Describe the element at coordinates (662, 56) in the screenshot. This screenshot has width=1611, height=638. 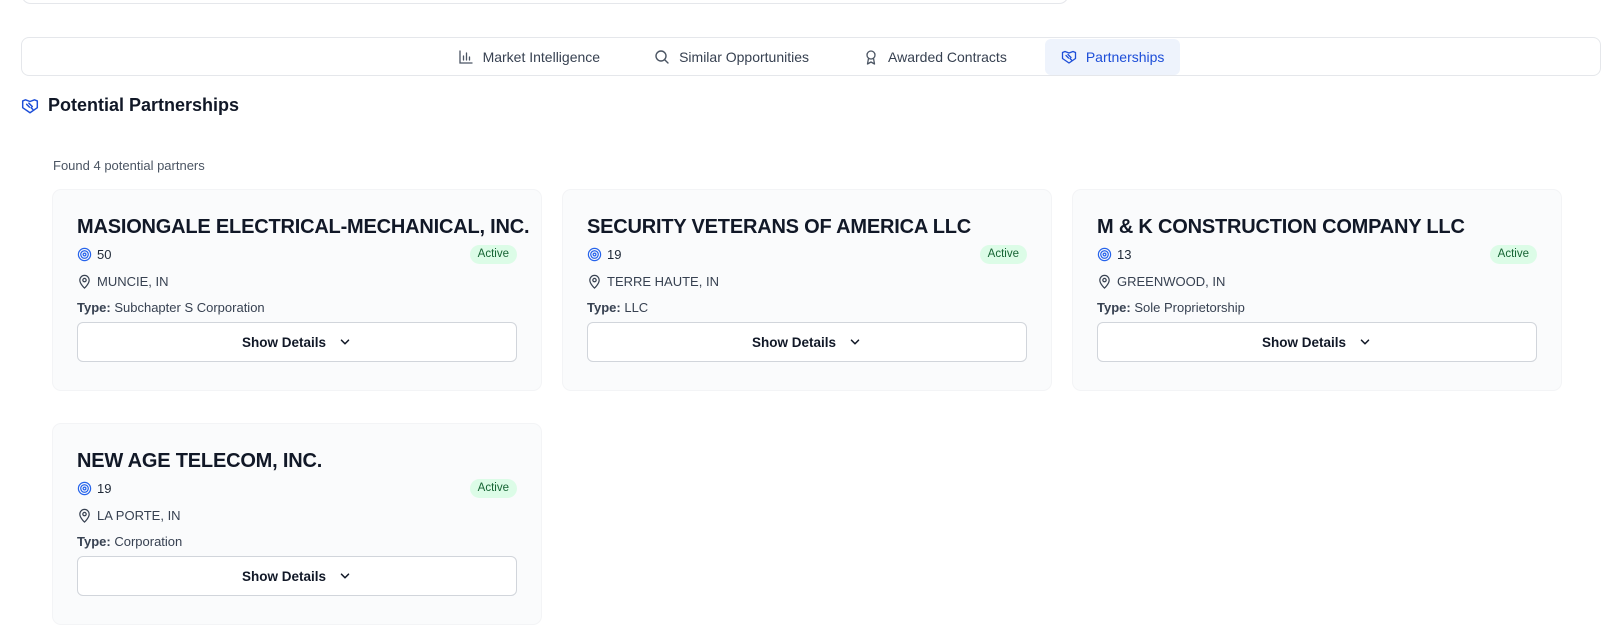
I see `search-icon` at that location.